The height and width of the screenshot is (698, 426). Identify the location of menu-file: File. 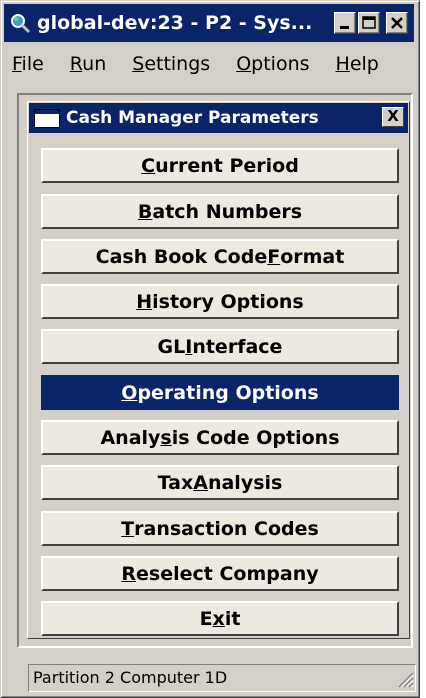
(28, 64).